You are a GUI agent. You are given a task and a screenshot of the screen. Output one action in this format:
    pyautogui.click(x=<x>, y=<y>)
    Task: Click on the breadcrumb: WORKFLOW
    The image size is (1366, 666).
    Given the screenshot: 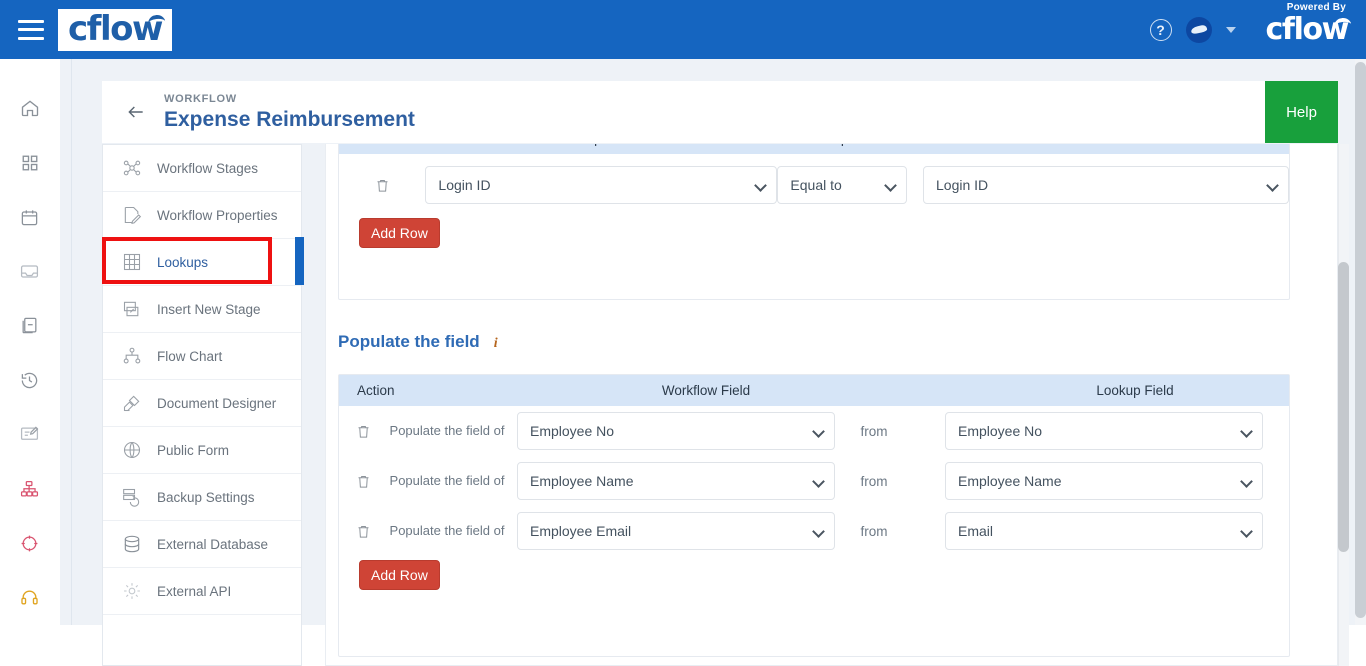 What is the action you would take?
    pyautogui.click(x=200, y=98)
    